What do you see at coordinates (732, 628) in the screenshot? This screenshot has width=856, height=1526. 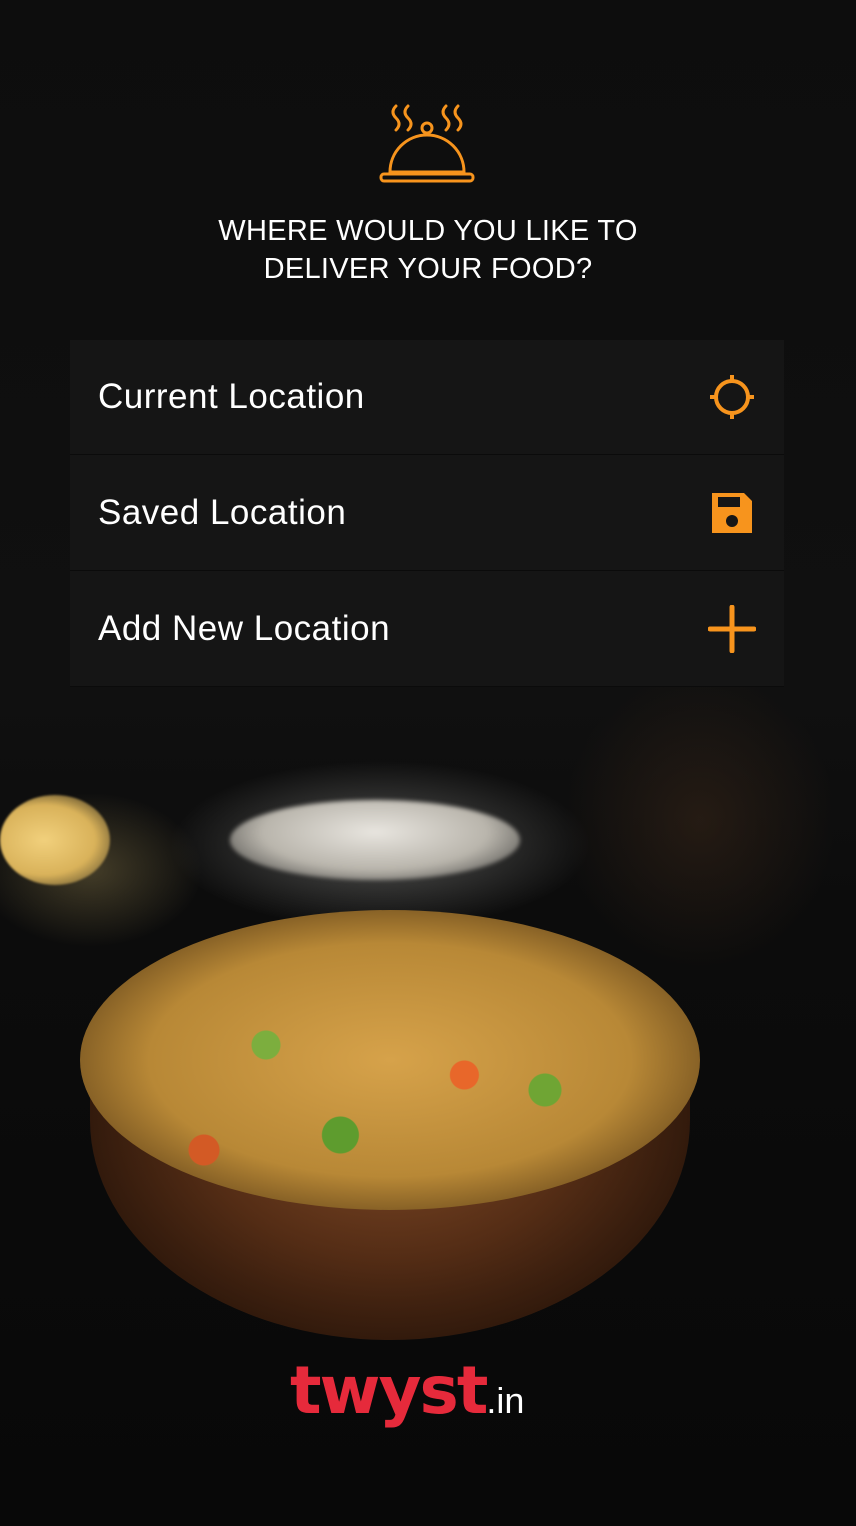 I see `plus-icon` at bounding box center [732, 628].